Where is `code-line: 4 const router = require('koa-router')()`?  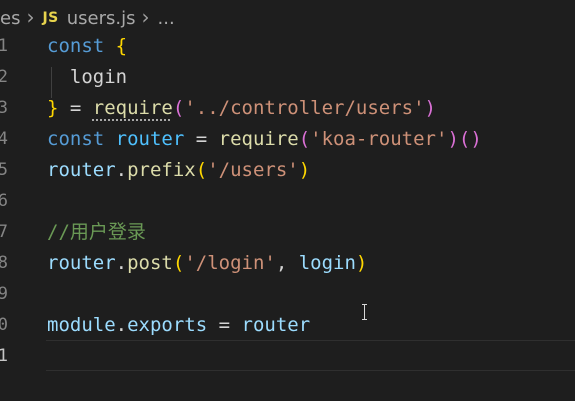 code-line: 4 const router = require('koa-router')() is located at coordinates (287, 139).